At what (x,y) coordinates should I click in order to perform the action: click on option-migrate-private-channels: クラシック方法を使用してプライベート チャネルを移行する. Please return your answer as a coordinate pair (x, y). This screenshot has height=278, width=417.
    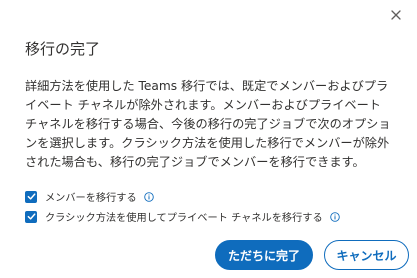
    Looking at the image, I should click on (182, 216).